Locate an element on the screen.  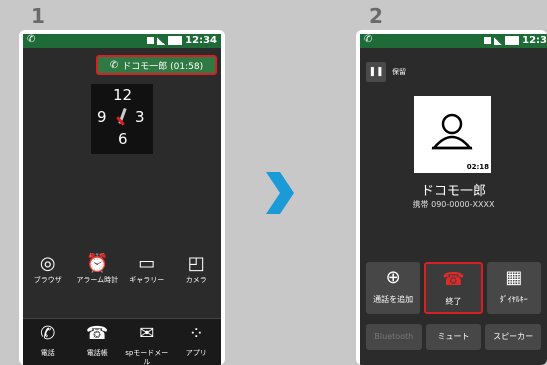
contacts-icon: ☎ is located at coordinates (97, 333).